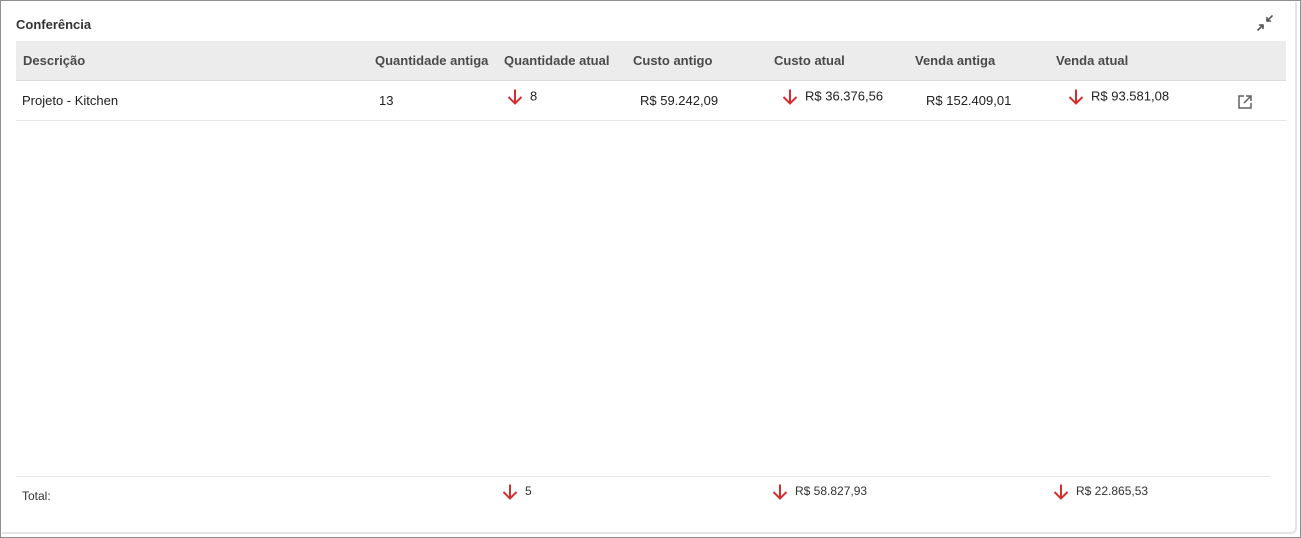  What do you see at coordinates (36, 496) in the screenshot?
I see `total-label: Total:` at bounding box center [36, 496].